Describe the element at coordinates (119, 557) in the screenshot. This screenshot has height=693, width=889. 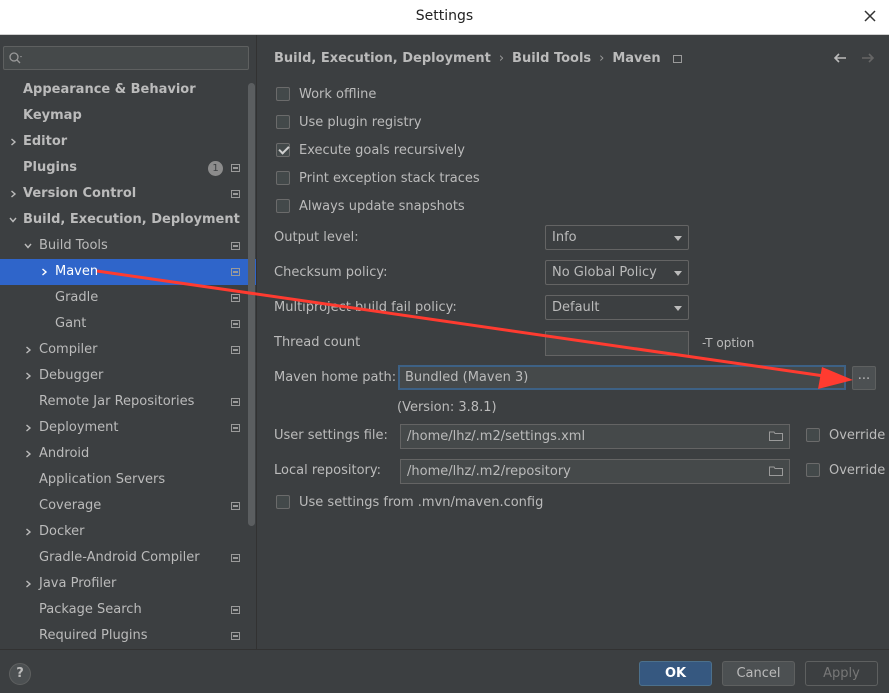
I see `sidebar-item-label: Gradle-Android Compiler` at that location.